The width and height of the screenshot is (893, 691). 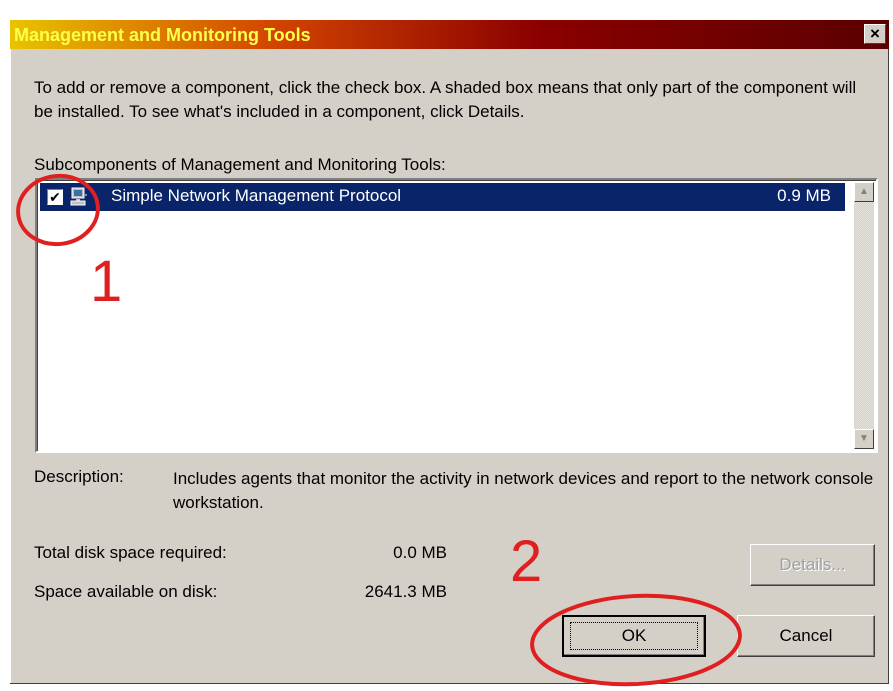 I want to click on scroll-down-button: ▼, so click(x=864, y=439).